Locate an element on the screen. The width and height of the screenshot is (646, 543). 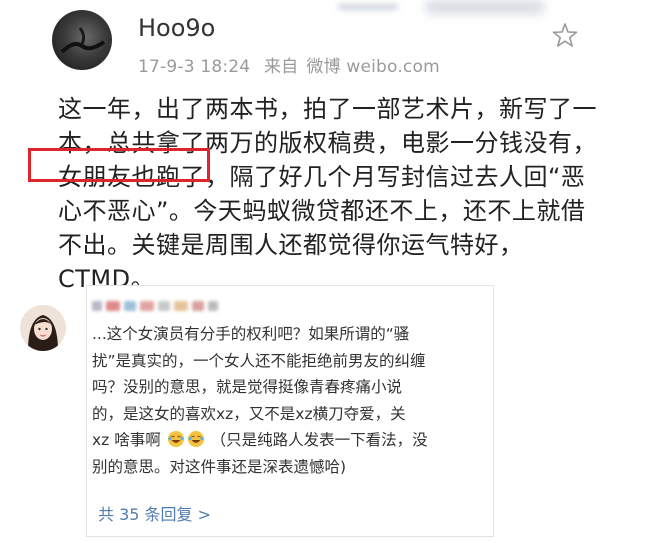
post-date: 17-9-3 18:24 is located at coordinates (194, 67).